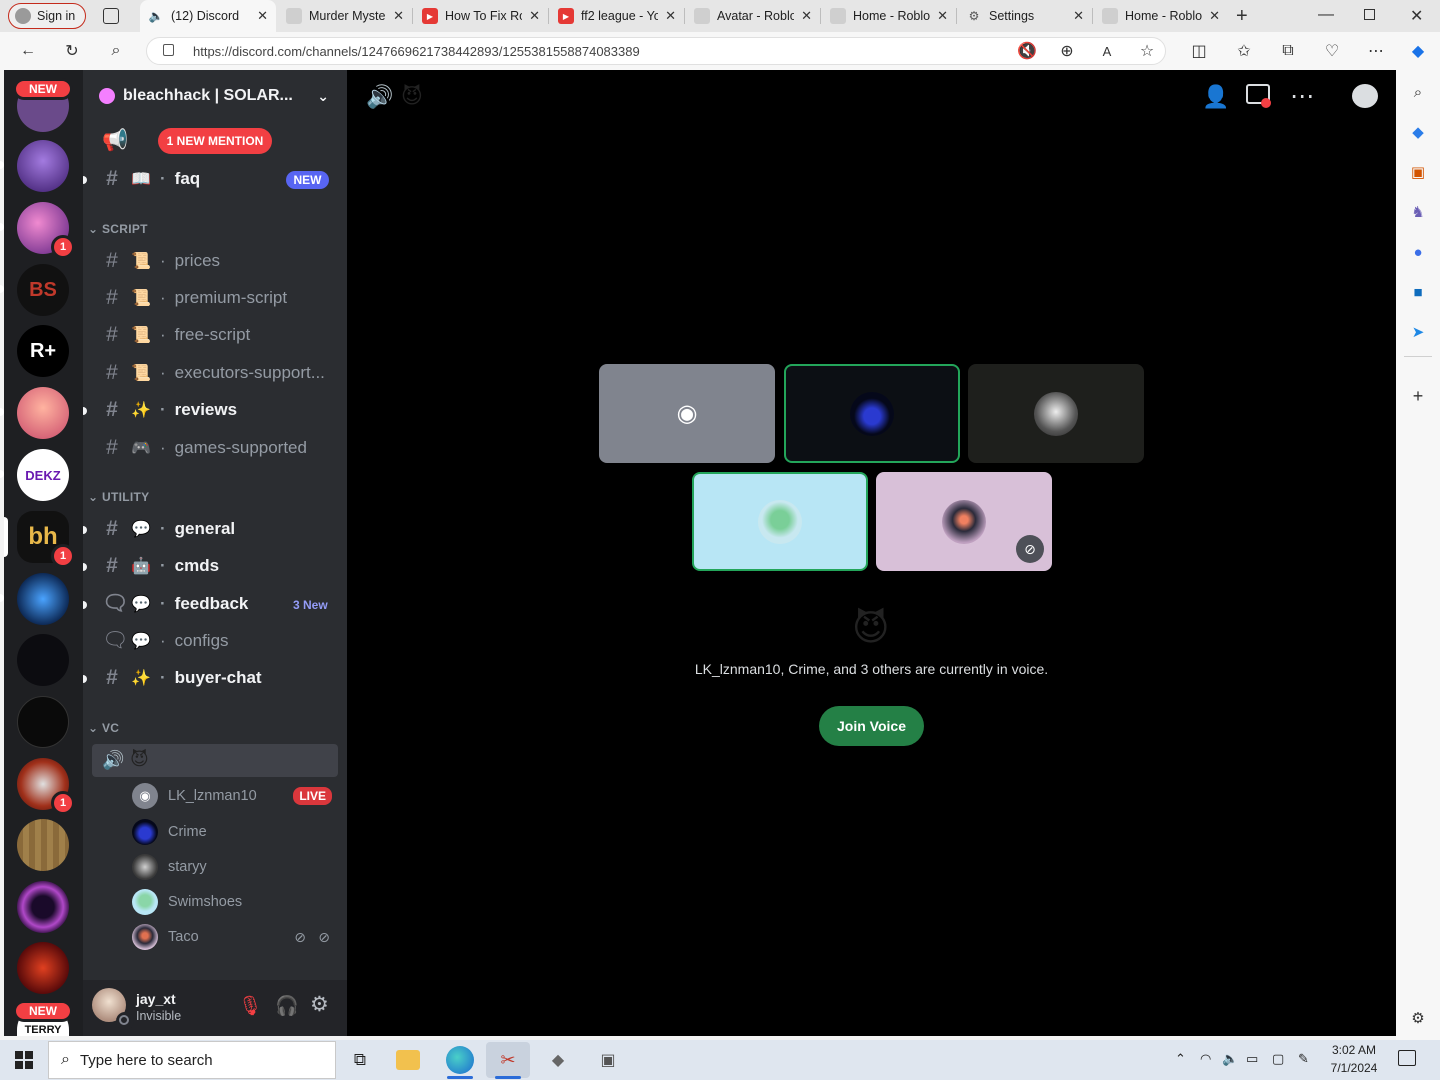 Image resolution: width=1440 pixels, height=1080 pixels. Describe the element at coordinates (215, 261) in the screenshot. I see `channel-prices: # 📜 · prices` at that location.